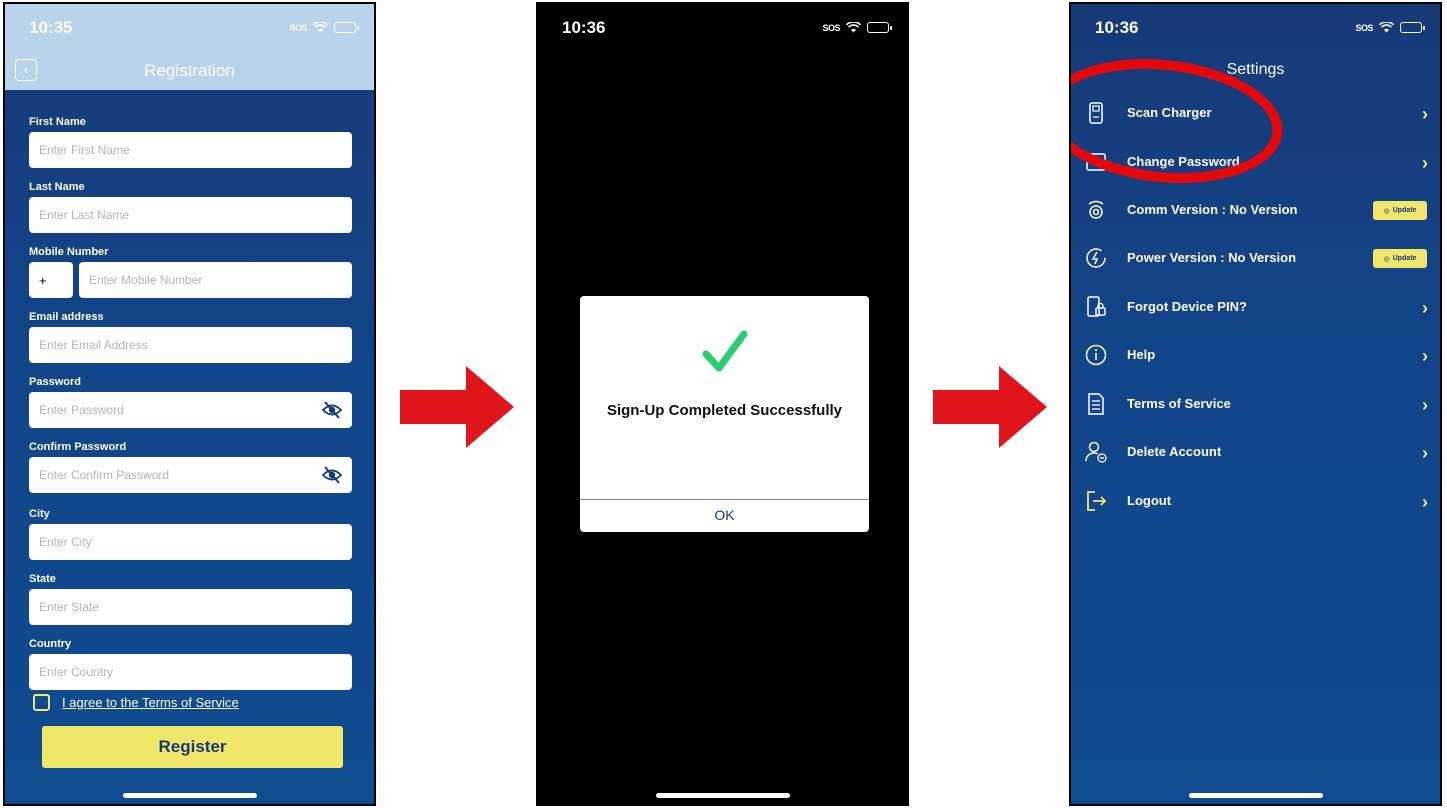 This screenshot has width=1447, height=808. What do you see at coordinates (1255, 356) in the screenshot?
I see `settings-item-help: Help ›` at bounding box center [1255, 356].